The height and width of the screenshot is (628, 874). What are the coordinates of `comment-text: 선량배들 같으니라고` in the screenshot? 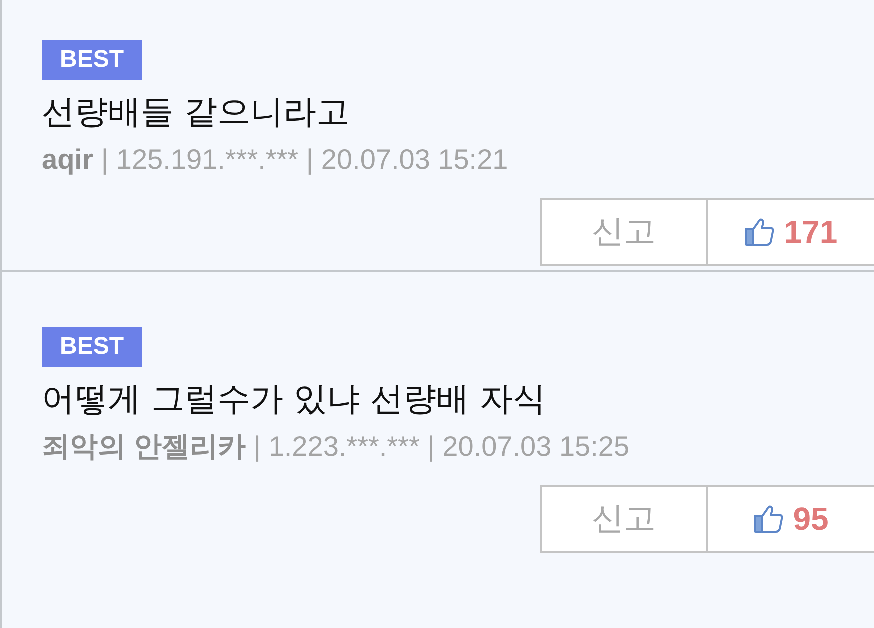 It's located at (196, 112).